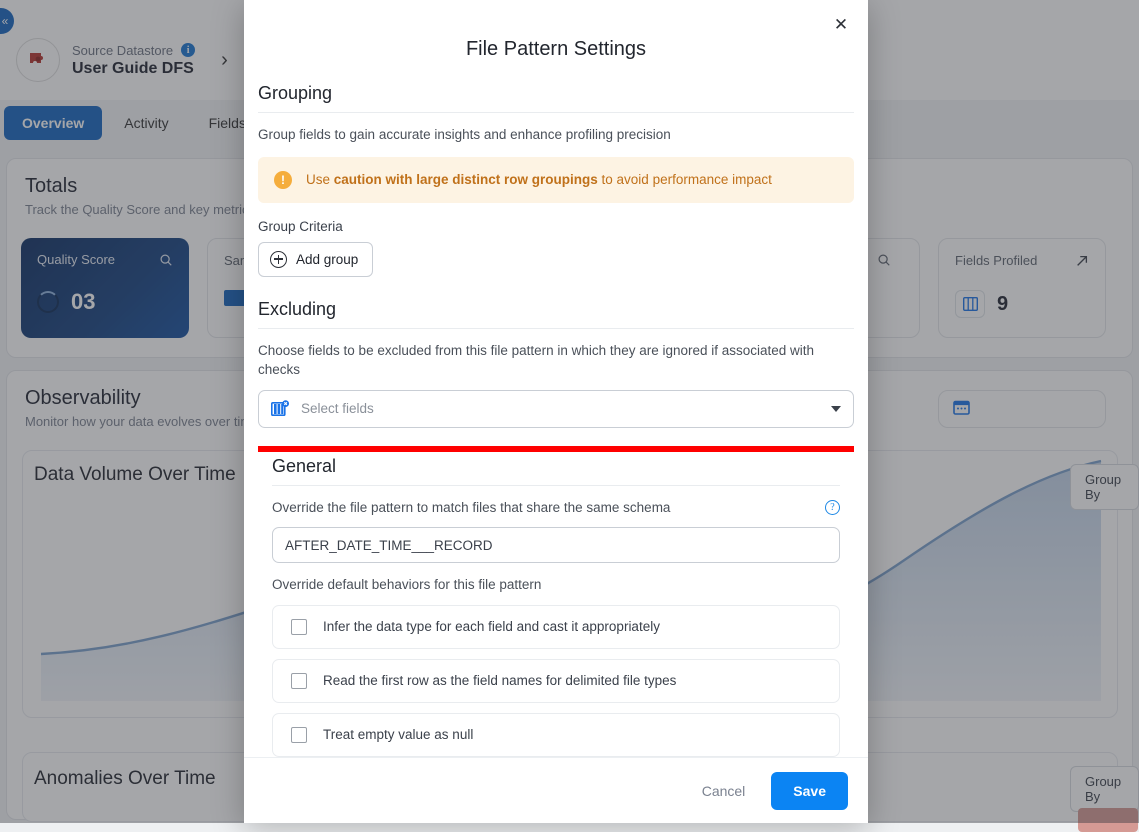 Image resolution: width=1139 pixels, height=832 pixels. Describe the element at coordinates (320, 179) in the screenshot. I see `warning-prefix: Use` at that location.